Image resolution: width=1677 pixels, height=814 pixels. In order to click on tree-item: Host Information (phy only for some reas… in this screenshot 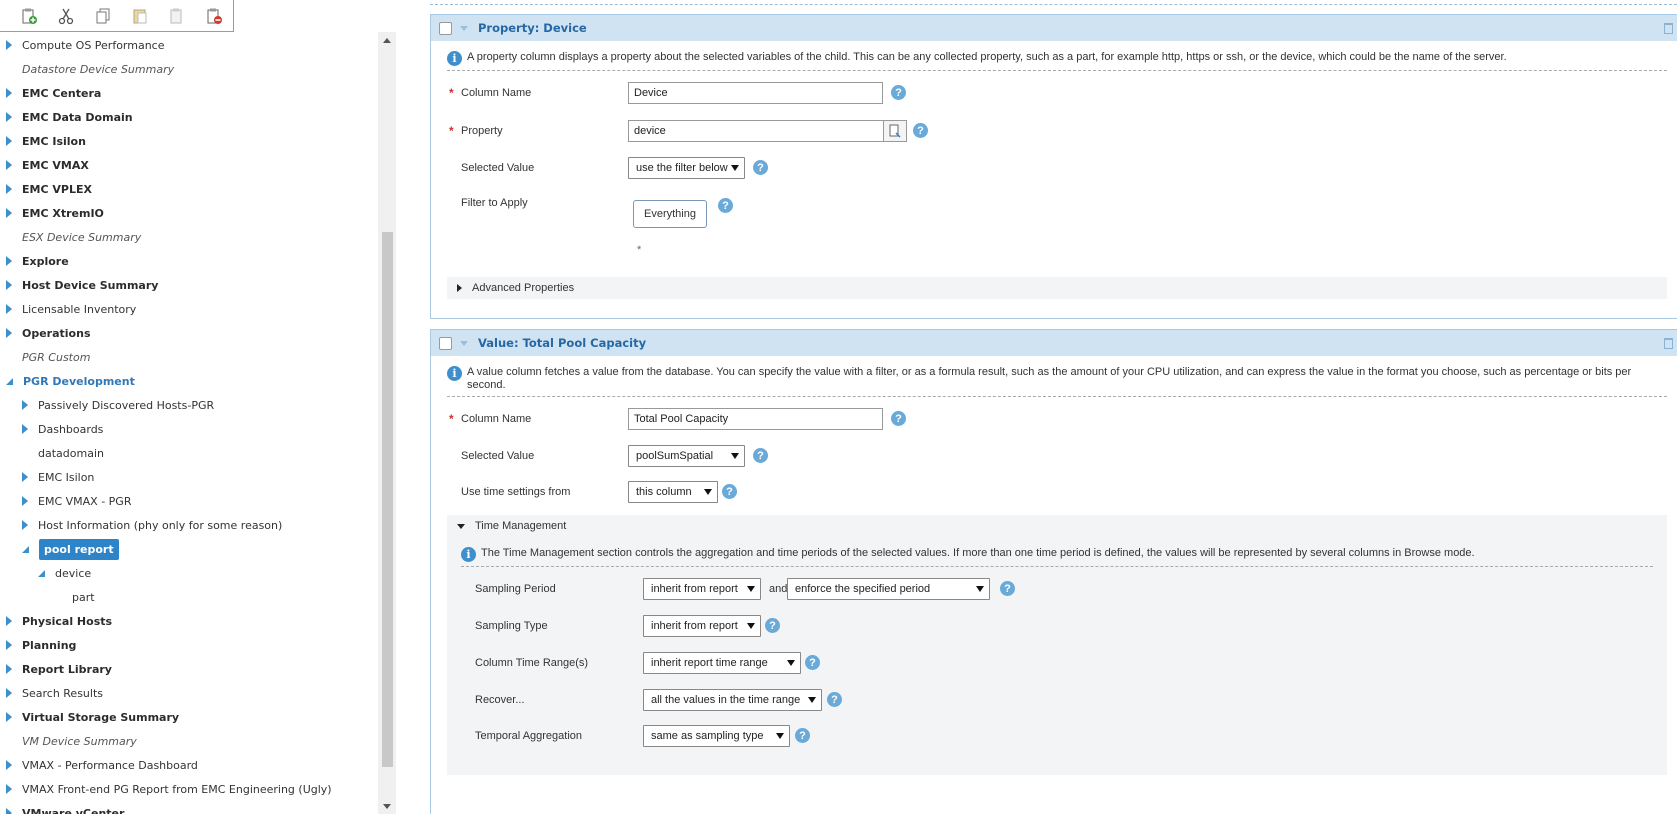, I will do `click(152, 525)`.